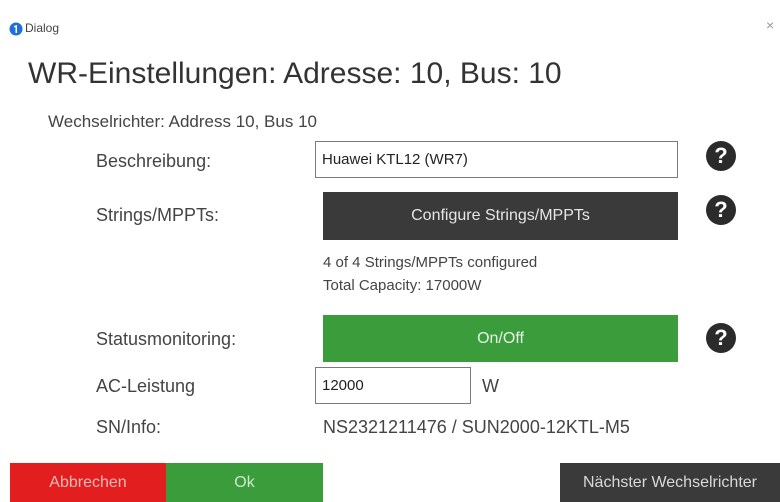 This screenshot has height=502, width=780. I want to click on description-help-icon: ?, so click(721, 156).